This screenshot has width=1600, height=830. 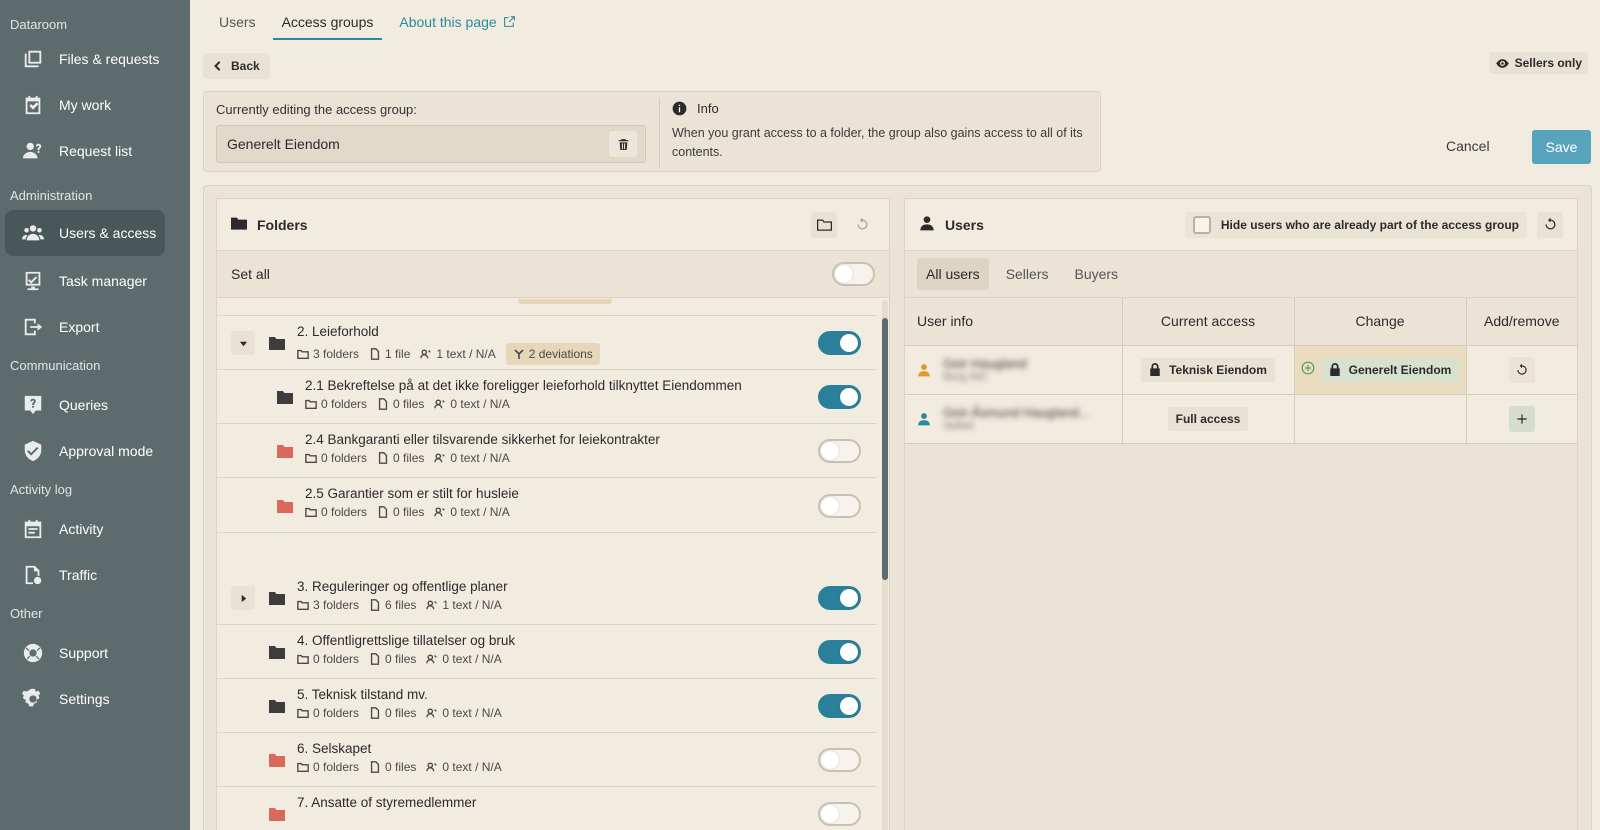 I want to click on folders-scrollbar, so click(x=885, y=565).